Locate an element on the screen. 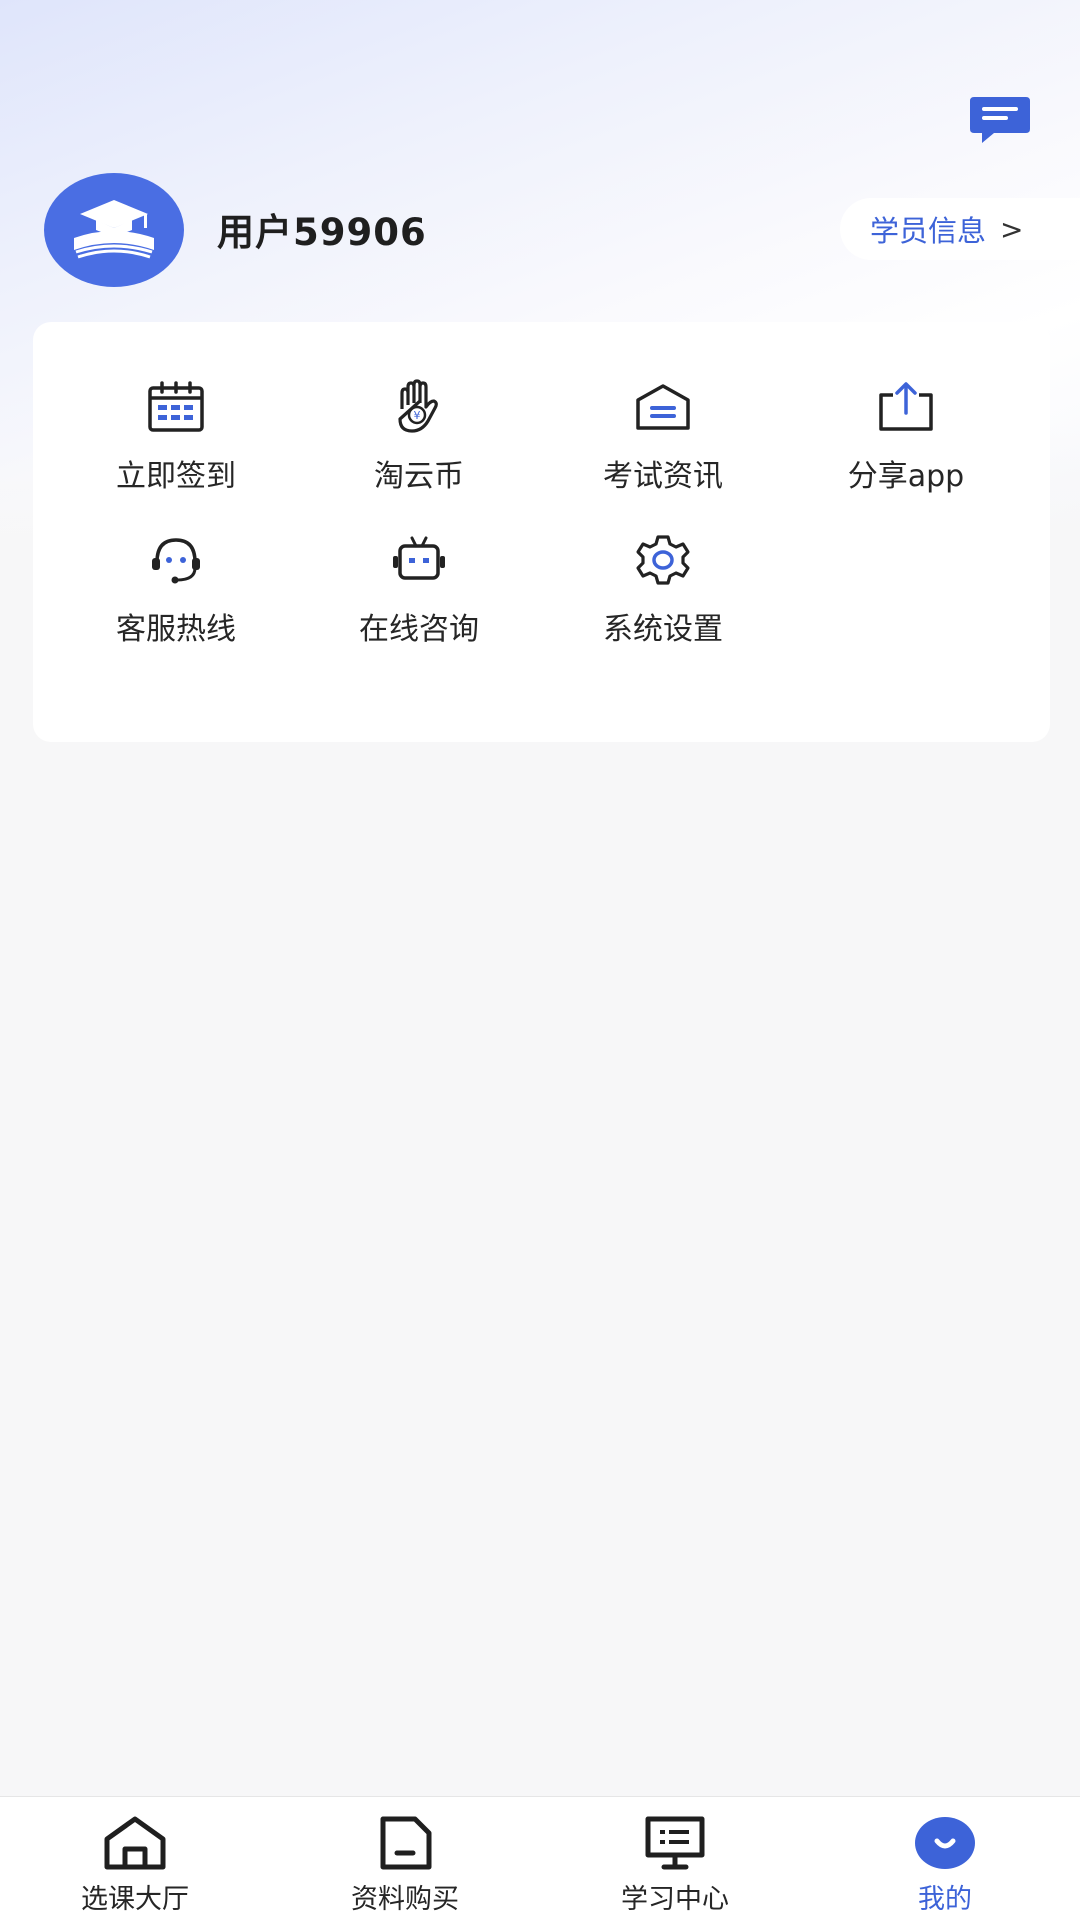 The height and width of the screenshot is (1920, 1080). tab-course-hall: 选课大厅 is located at coordinates (135, 1858).